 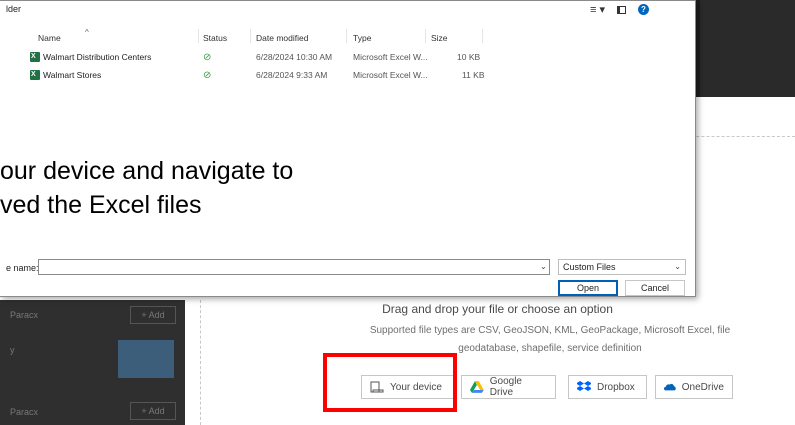 What do you see at coordinates (469, 57) in the screenshot?
I see `file-size: 10 KB` at bounding box center [469, 57].